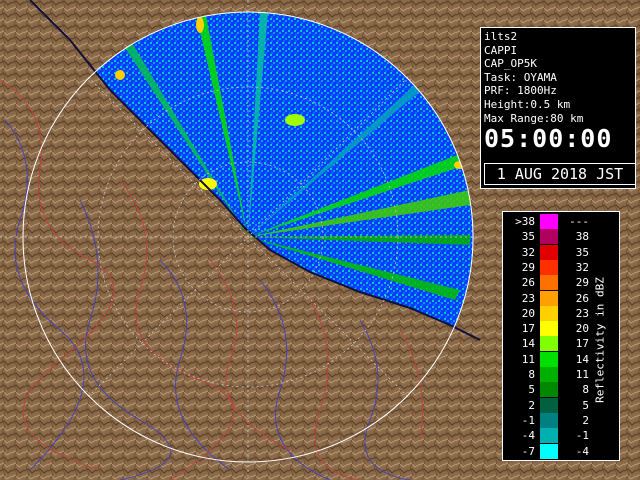 Image resolution: width=640 pixels, height=480 pixels. I want to click on info-task: Task: OYAMA, so click(520, 77).